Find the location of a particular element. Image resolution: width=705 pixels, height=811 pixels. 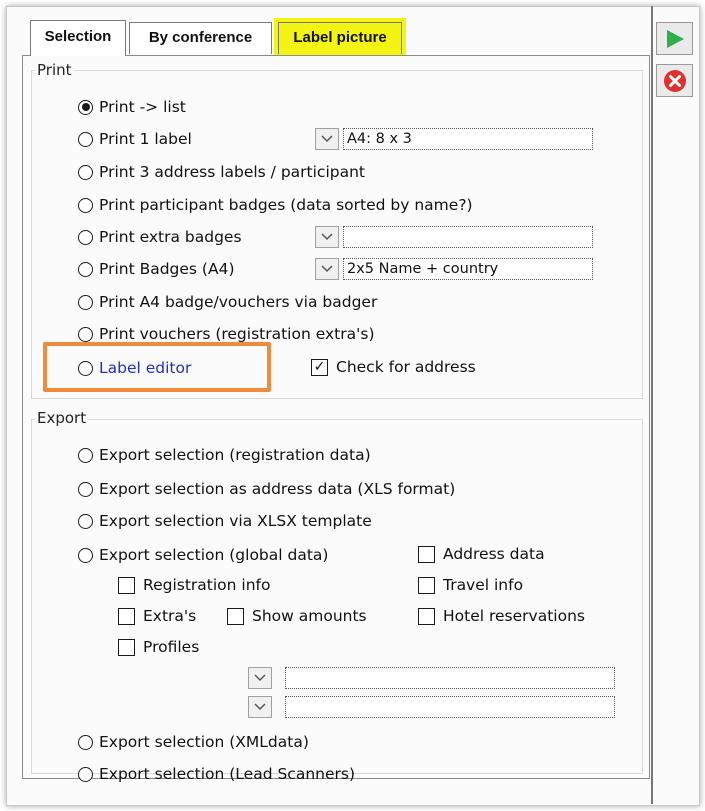

radio-print-1-label: Print 1 label is located at coordinates (135, 139).